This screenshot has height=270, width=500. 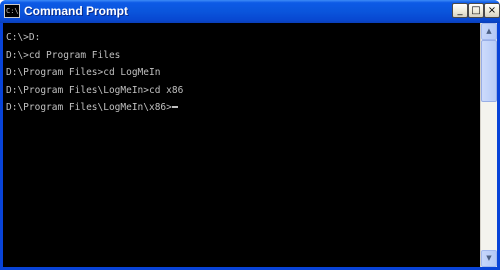 What do you see at coordinates (23, 37) in the screenshot?
I see `console-line: C:\>D:` at bounding box center [23, 37].